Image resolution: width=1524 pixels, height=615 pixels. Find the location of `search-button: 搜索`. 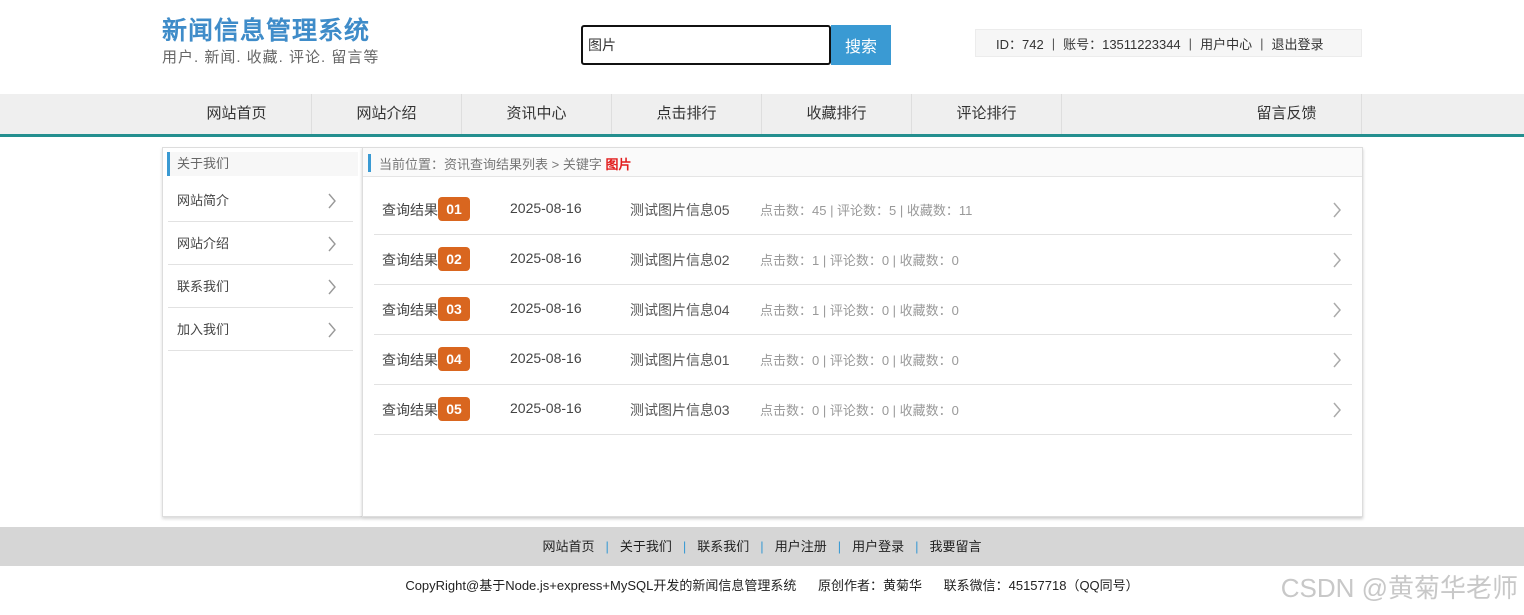

search-button: 搜索 is located at coordinates (861, 45).